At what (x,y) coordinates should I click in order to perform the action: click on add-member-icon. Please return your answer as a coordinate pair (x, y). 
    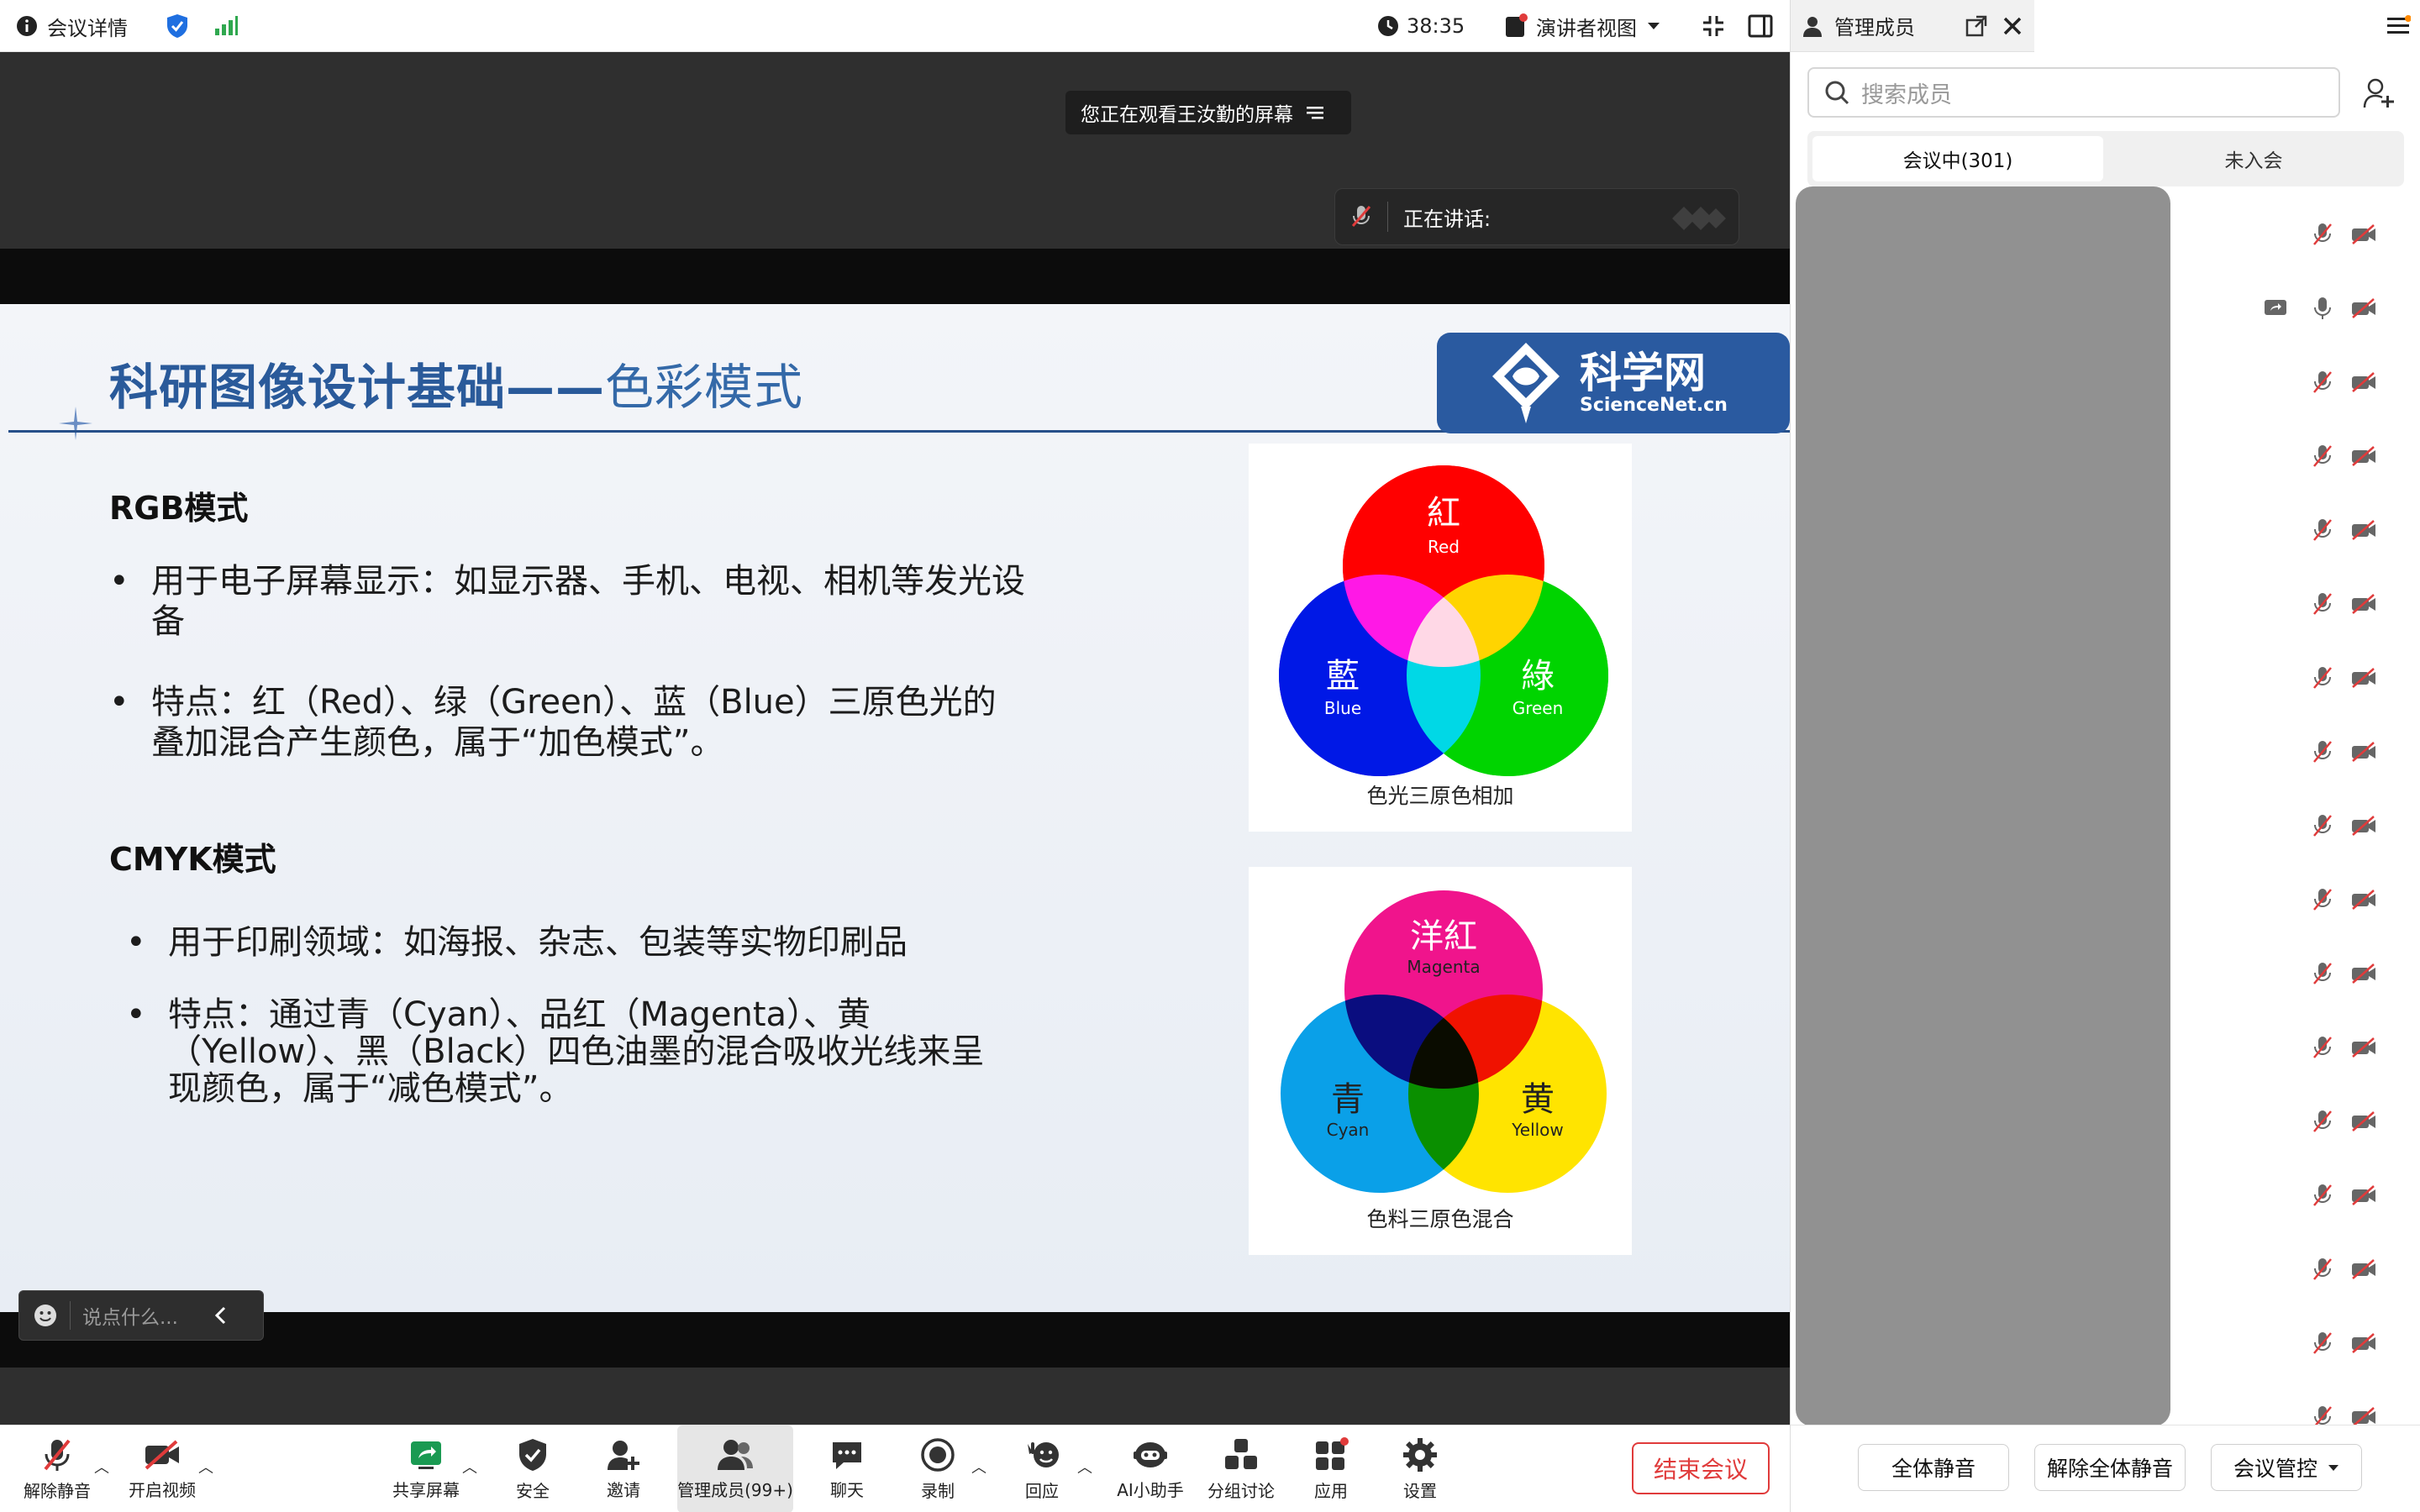
    Looking at the image, I should click on (2379, 93).